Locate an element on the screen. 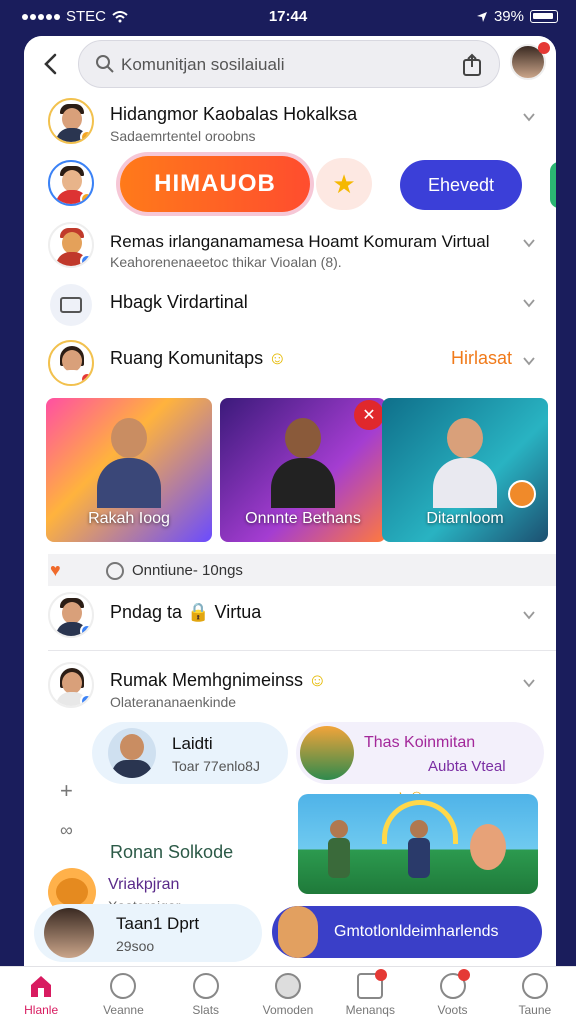  chip-subtitle: Toar 77enlo8J is located at coordinates (216, 766).